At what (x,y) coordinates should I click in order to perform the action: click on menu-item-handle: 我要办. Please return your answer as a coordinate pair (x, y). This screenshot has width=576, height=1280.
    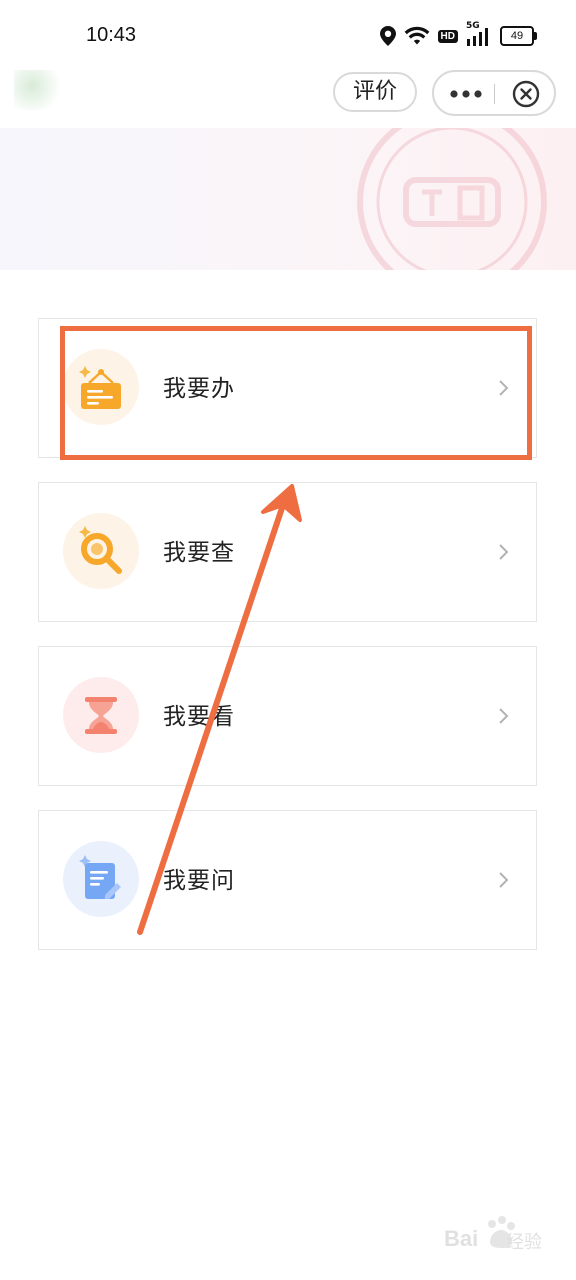
    Looking at the image, I should click on (287, 388).